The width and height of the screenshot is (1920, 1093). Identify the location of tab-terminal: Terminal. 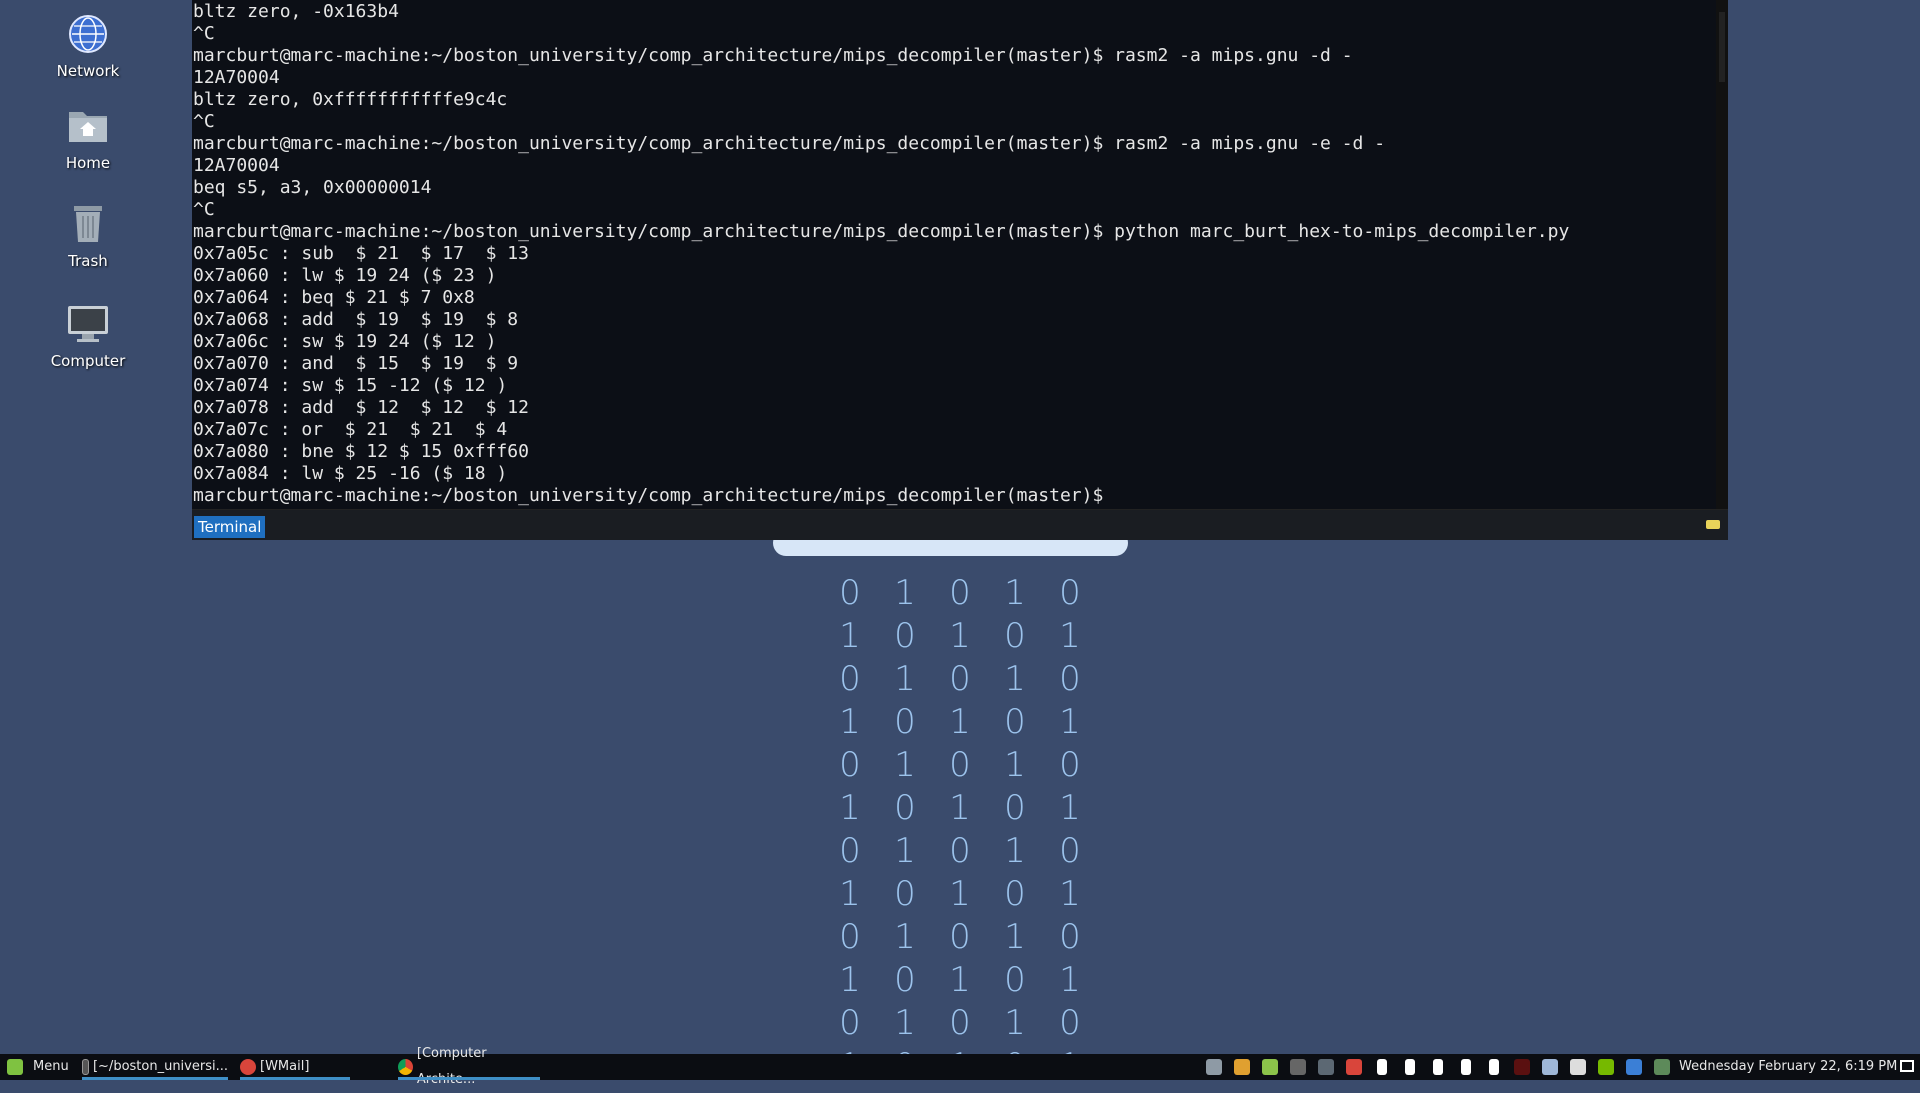
(230, 527).